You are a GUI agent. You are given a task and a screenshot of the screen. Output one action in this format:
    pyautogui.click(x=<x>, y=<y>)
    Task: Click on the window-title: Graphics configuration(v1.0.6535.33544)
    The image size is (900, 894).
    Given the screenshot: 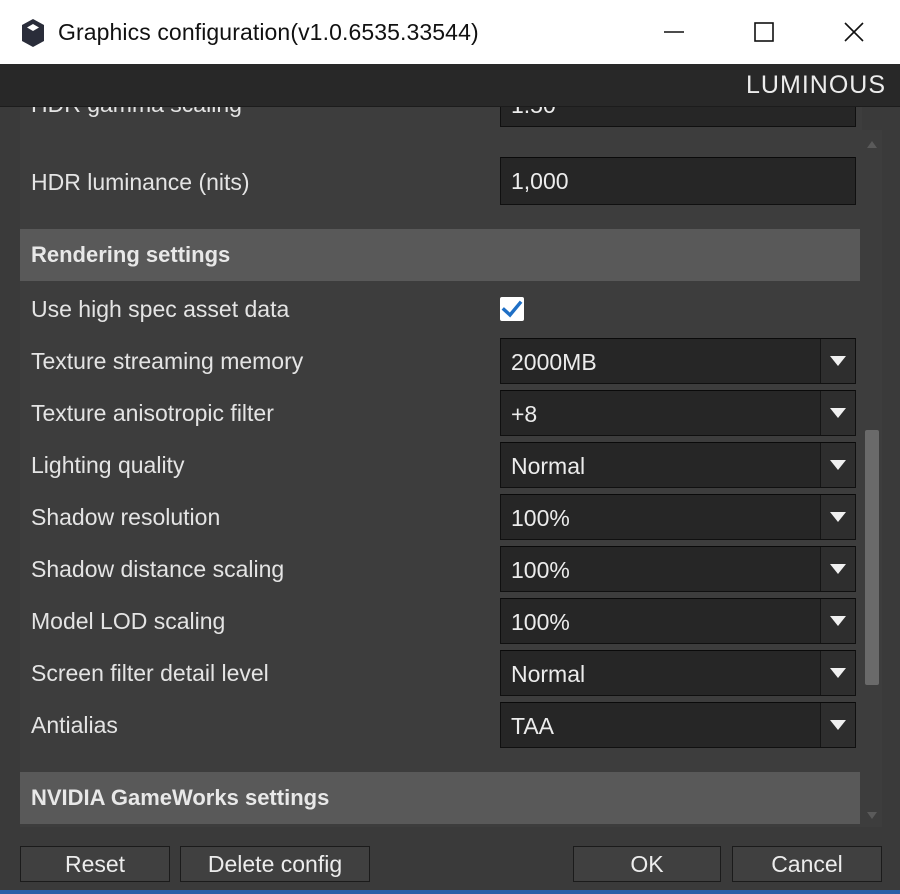 What is the action you would take?
    pyautogui.click(x=268, y=32)
    